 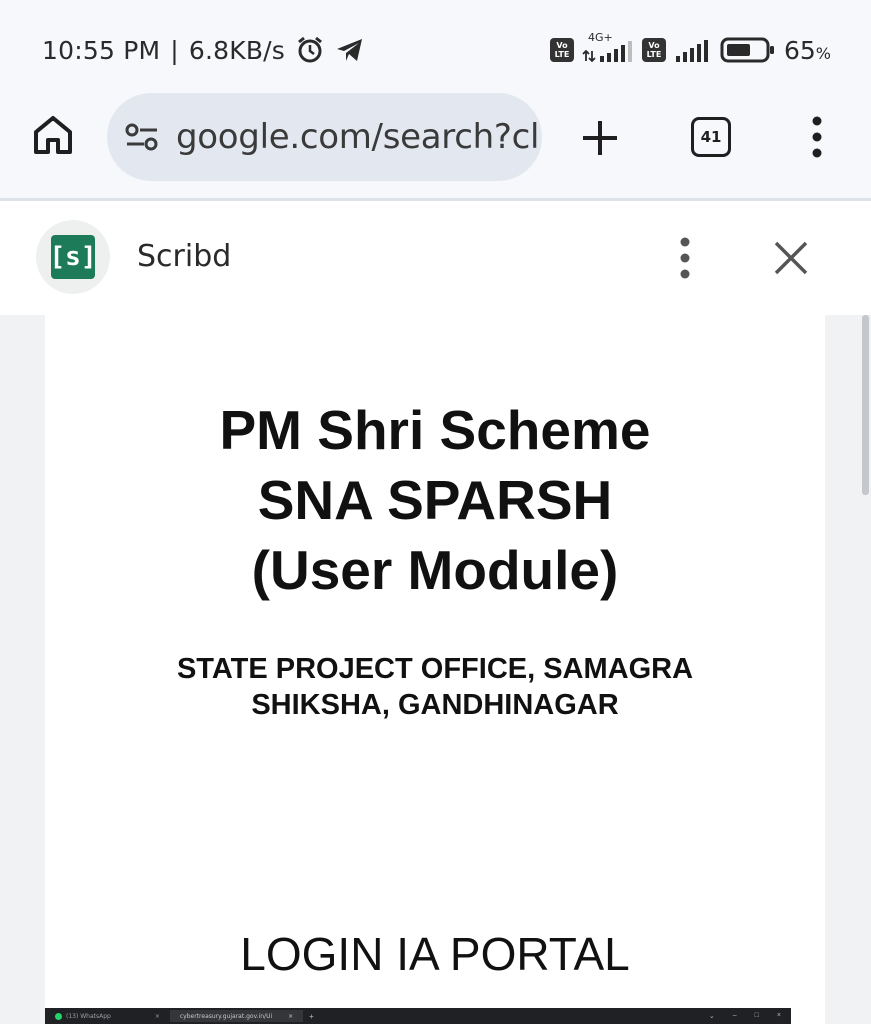 I want to click on embedded-control: □, so click(x=756, y=1015).